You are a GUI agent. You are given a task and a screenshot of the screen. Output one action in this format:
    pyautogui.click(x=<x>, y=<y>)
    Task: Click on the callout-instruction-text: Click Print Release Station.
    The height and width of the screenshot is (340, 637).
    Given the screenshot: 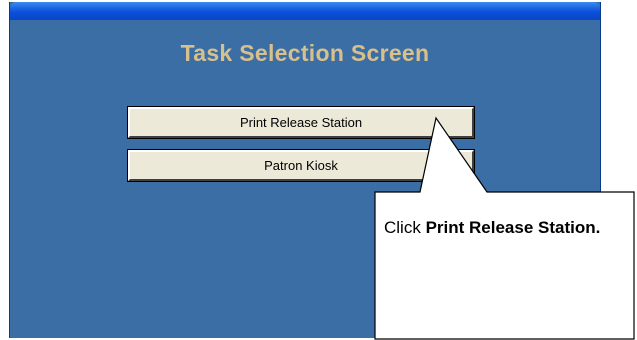 What is the action you would take?
    pyautogui.click(x=502, y=227)
    